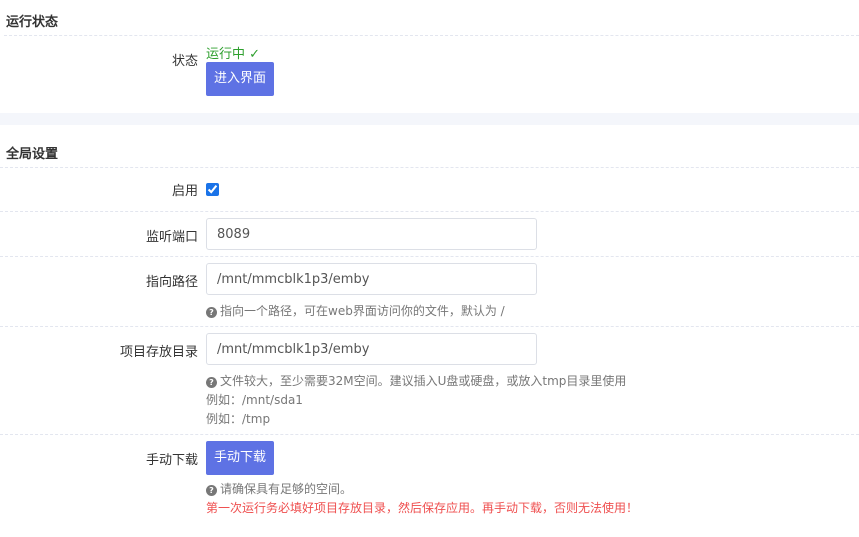  What do you see at coordinates (286, 489) in the screenshot?
I see `manual-download-help-text: 请确保具有足够的空间。` at bounding box center [286, 489].